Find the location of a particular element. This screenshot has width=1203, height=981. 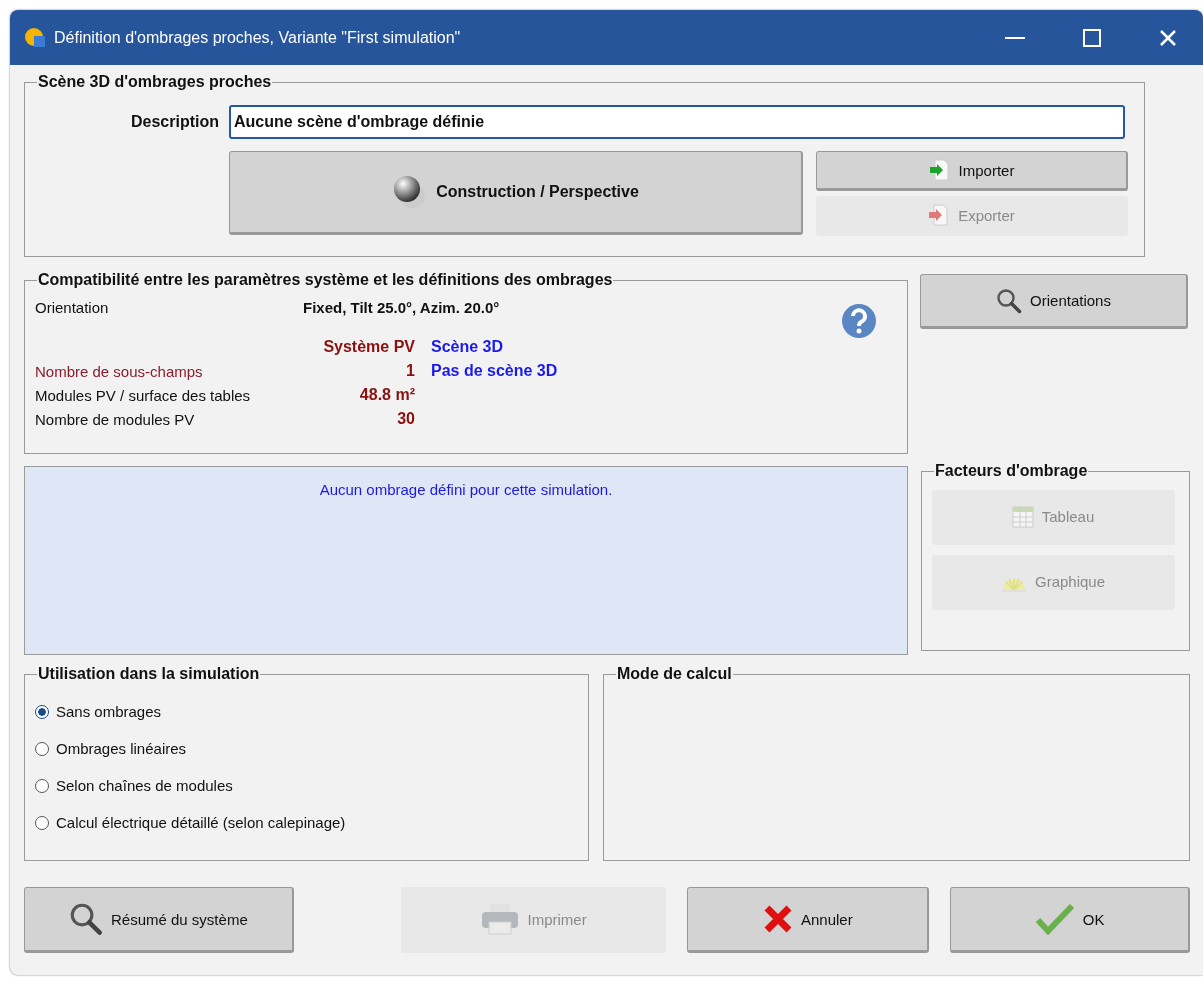

pv-value: 30 is located at coordinates (405, 419).